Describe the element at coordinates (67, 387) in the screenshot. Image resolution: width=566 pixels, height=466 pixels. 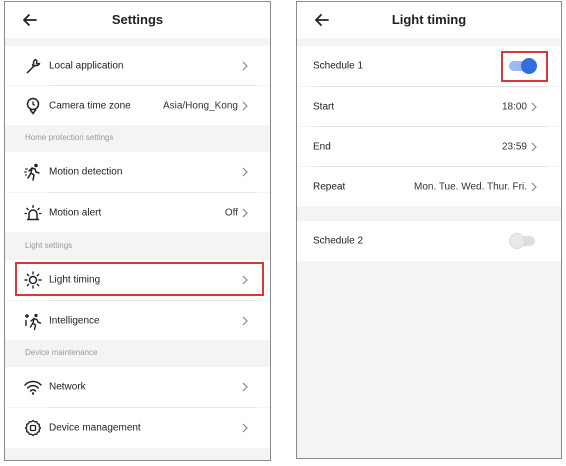
I see `network-label: Network` at that location.